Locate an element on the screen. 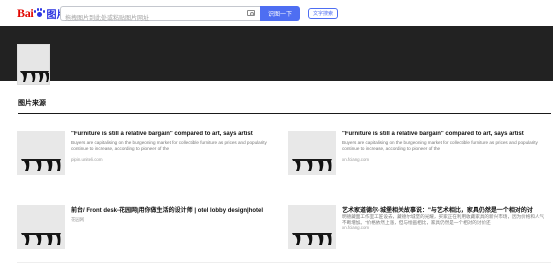 The width and height of the screenshot is (553, 267). section-divider is located at coordinates (284, 113).